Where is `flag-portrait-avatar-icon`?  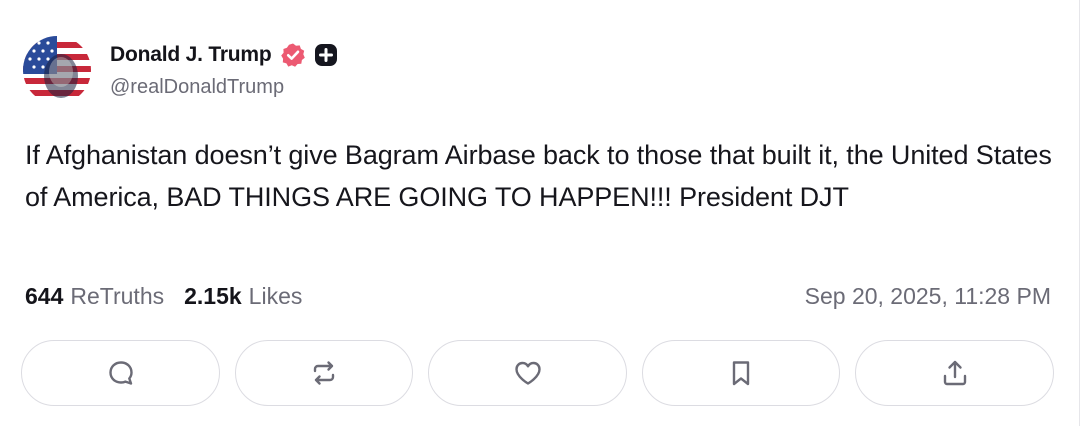 flag-portrait-avatar-icon is located at coordinates (57, 70).